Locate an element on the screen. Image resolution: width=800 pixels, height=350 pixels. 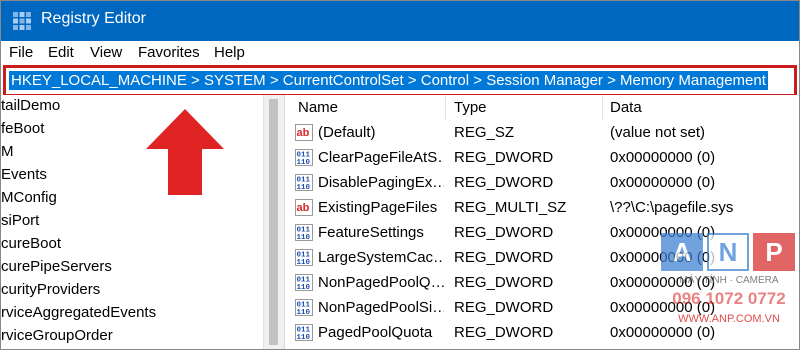
tree-item: M is located at coordinates (7, 152).